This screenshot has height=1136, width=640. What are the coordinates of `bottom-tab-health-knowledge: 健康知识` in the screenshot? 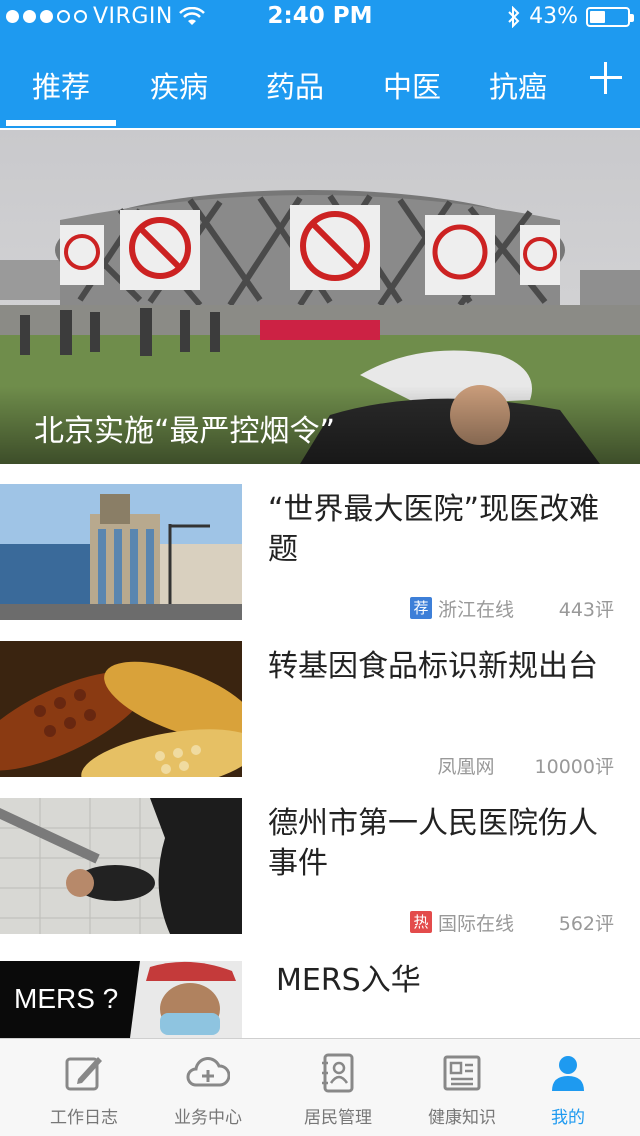 It's located at (462, 1089).